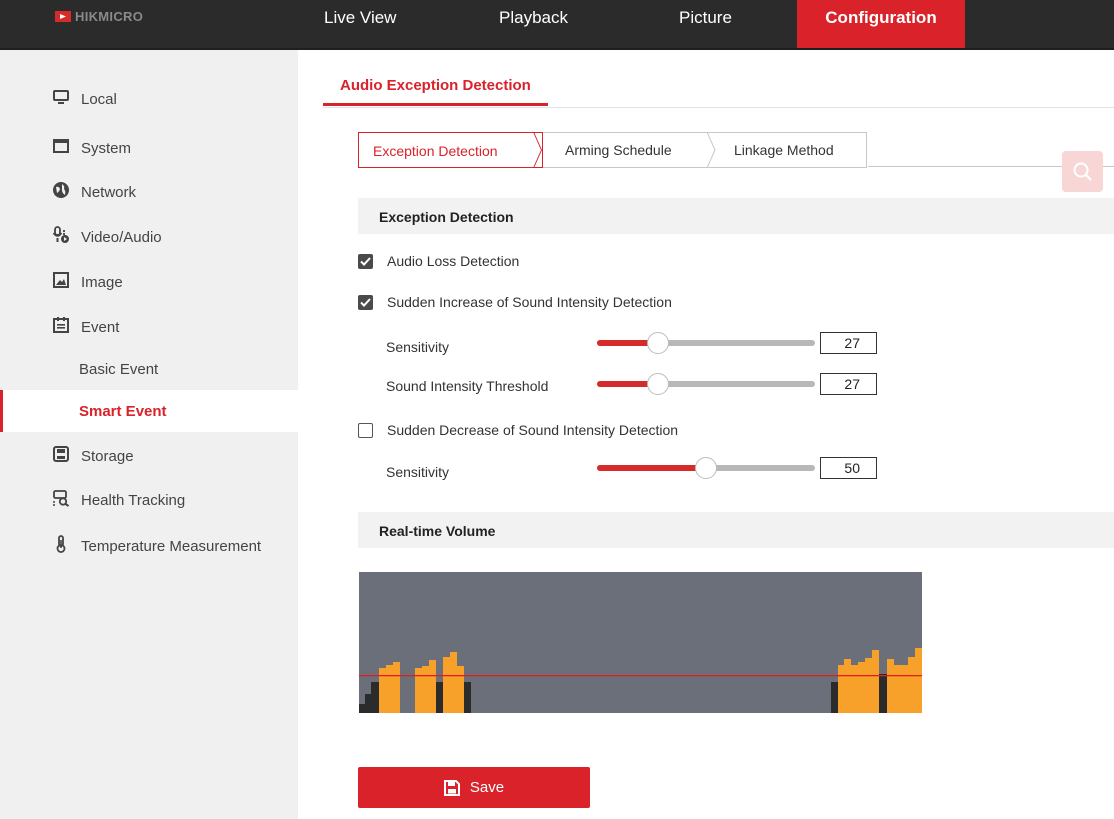 The height and width of the screenshot is (819, 1114). I want to click on increase-sensitivity-value-input: 27, so click(848, 343).